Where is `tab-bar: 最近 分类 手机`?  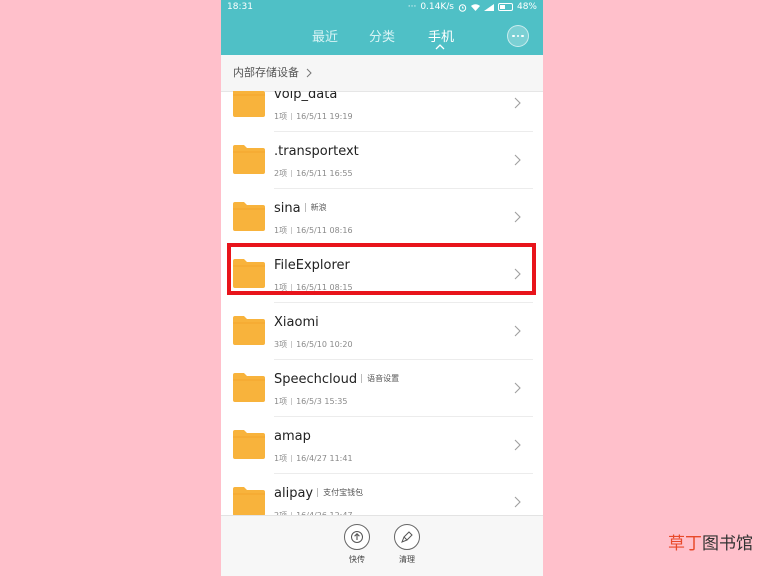 tab-bar: 最近 分类 手机 is located at coordinates (382, 36).